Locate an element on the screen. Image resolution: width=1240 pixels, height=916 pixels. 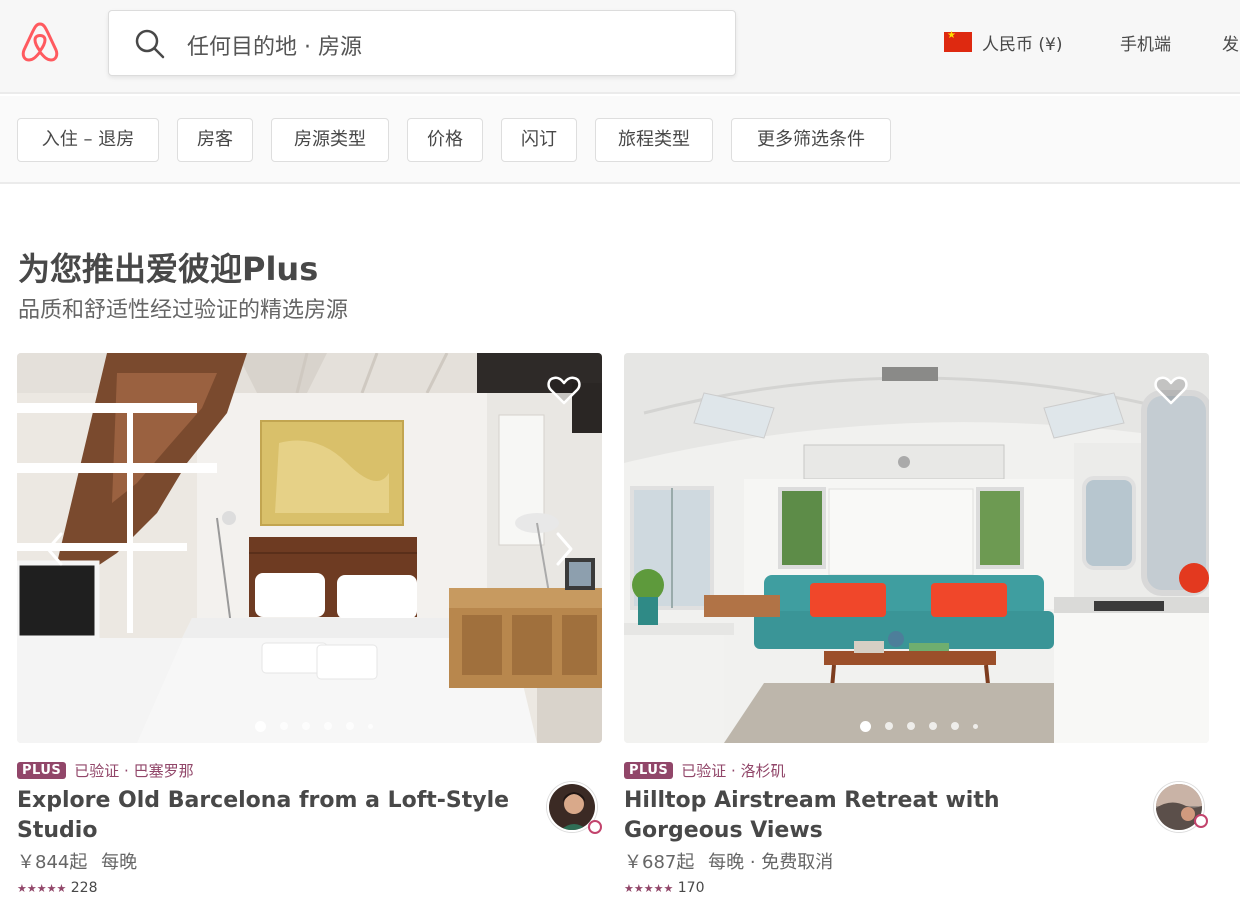
section-title: 为您推出爱彼迎Plus is located at coordinates (168, 269).